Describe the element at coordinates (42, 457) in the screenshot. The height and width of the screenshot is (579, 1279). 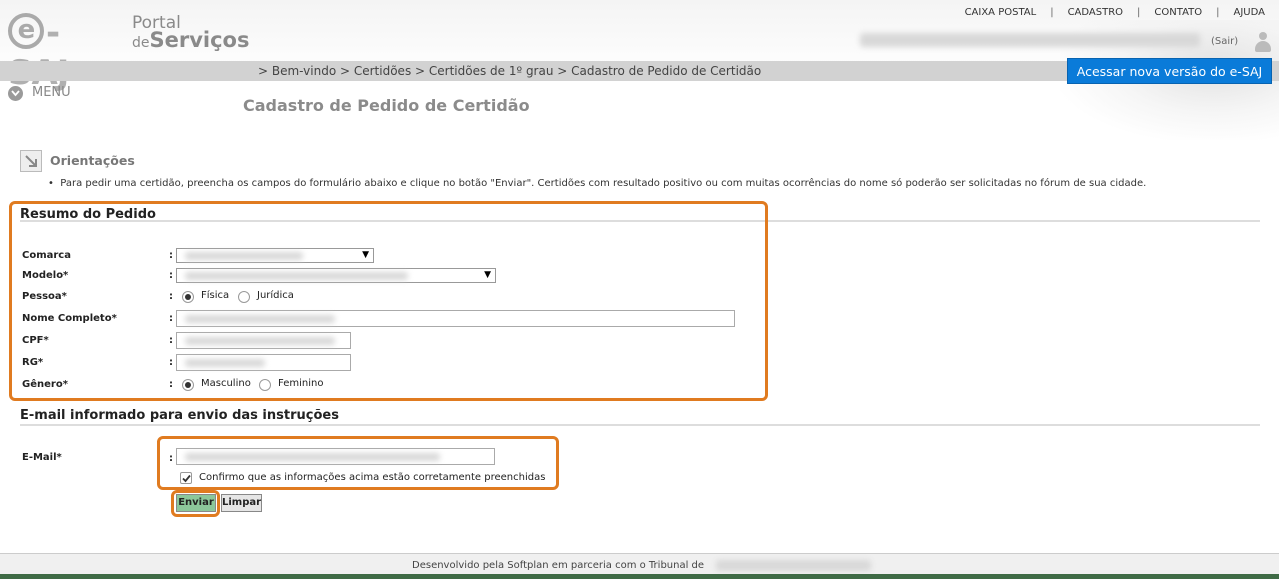
I see `email-label: E-Mail*` at that location.